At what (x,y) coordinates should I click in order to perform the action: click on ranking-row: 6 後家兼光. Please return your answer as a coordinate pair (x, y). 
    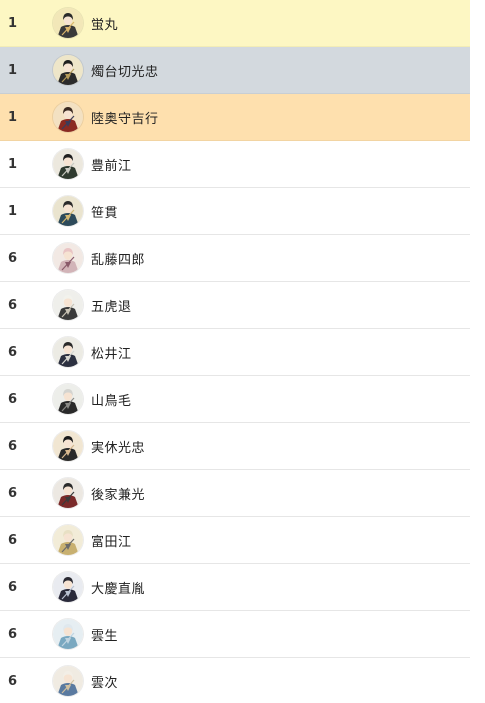
    Looking at the image, I should click on (235, 493).